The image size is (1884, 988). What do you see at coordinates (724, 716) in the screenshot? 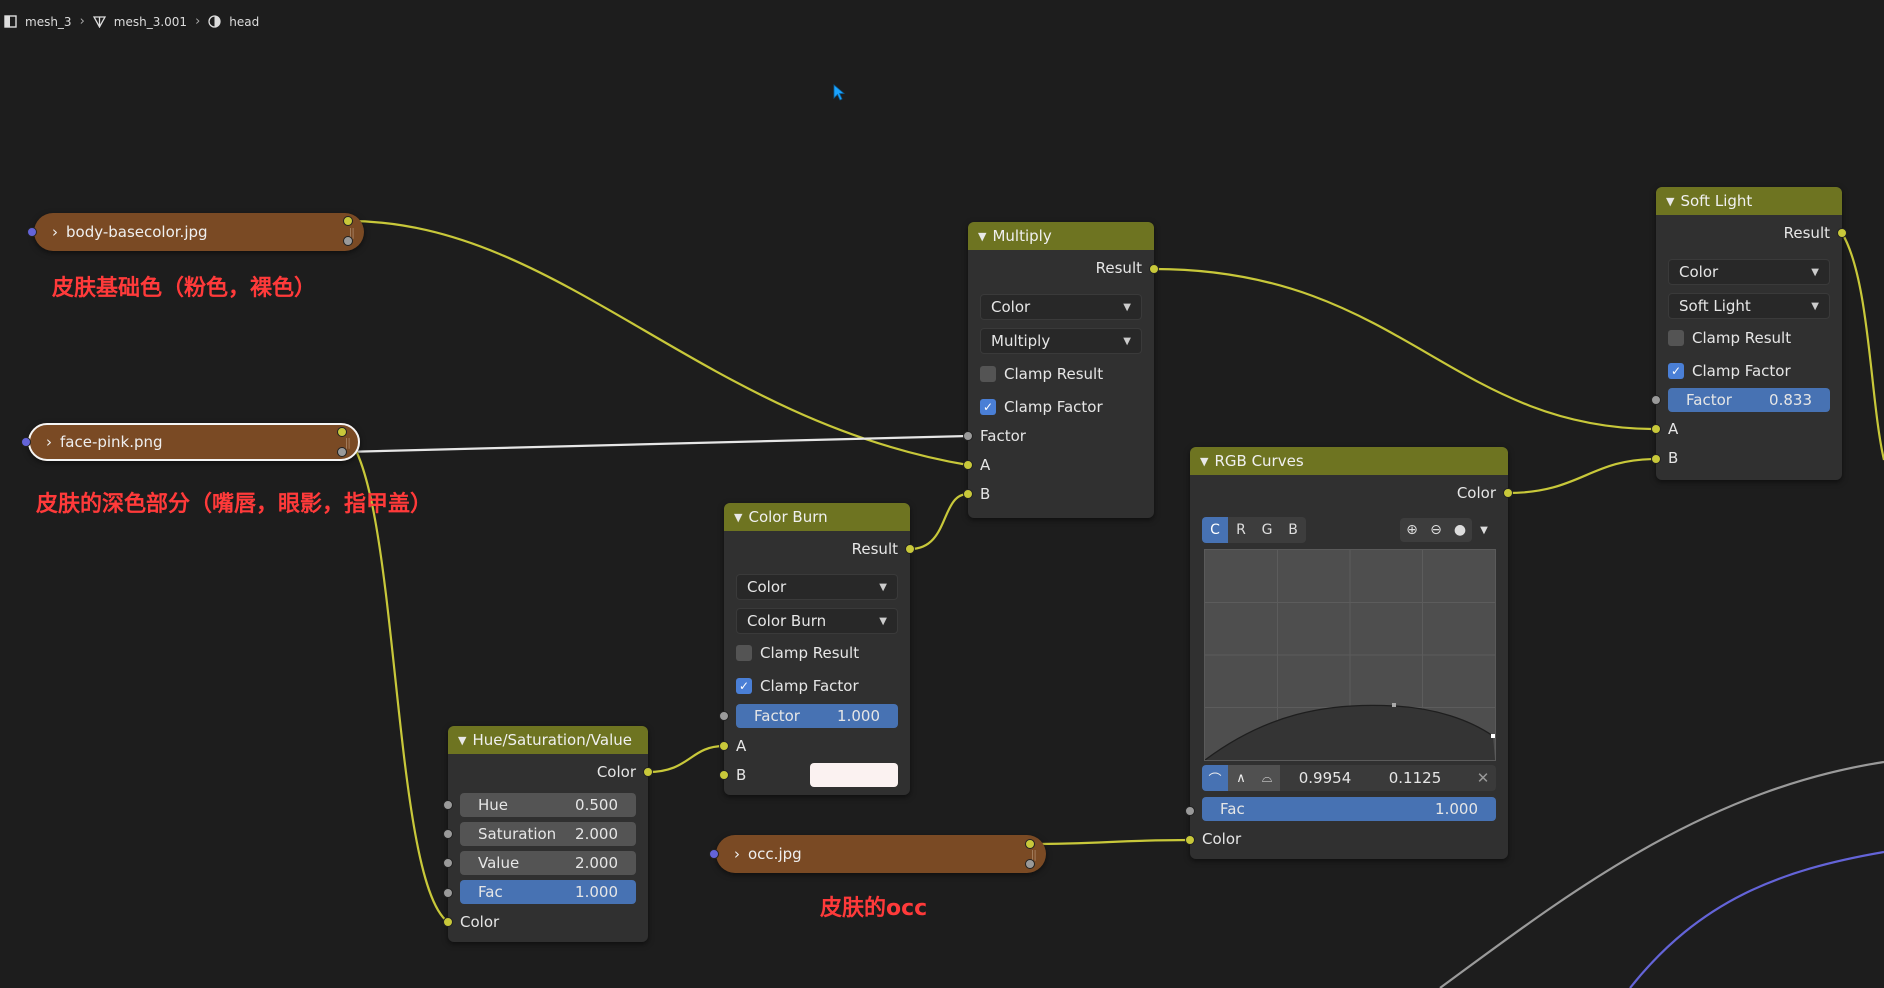
I see `socket-color-burn-factor` at bounding box center [724, 716].